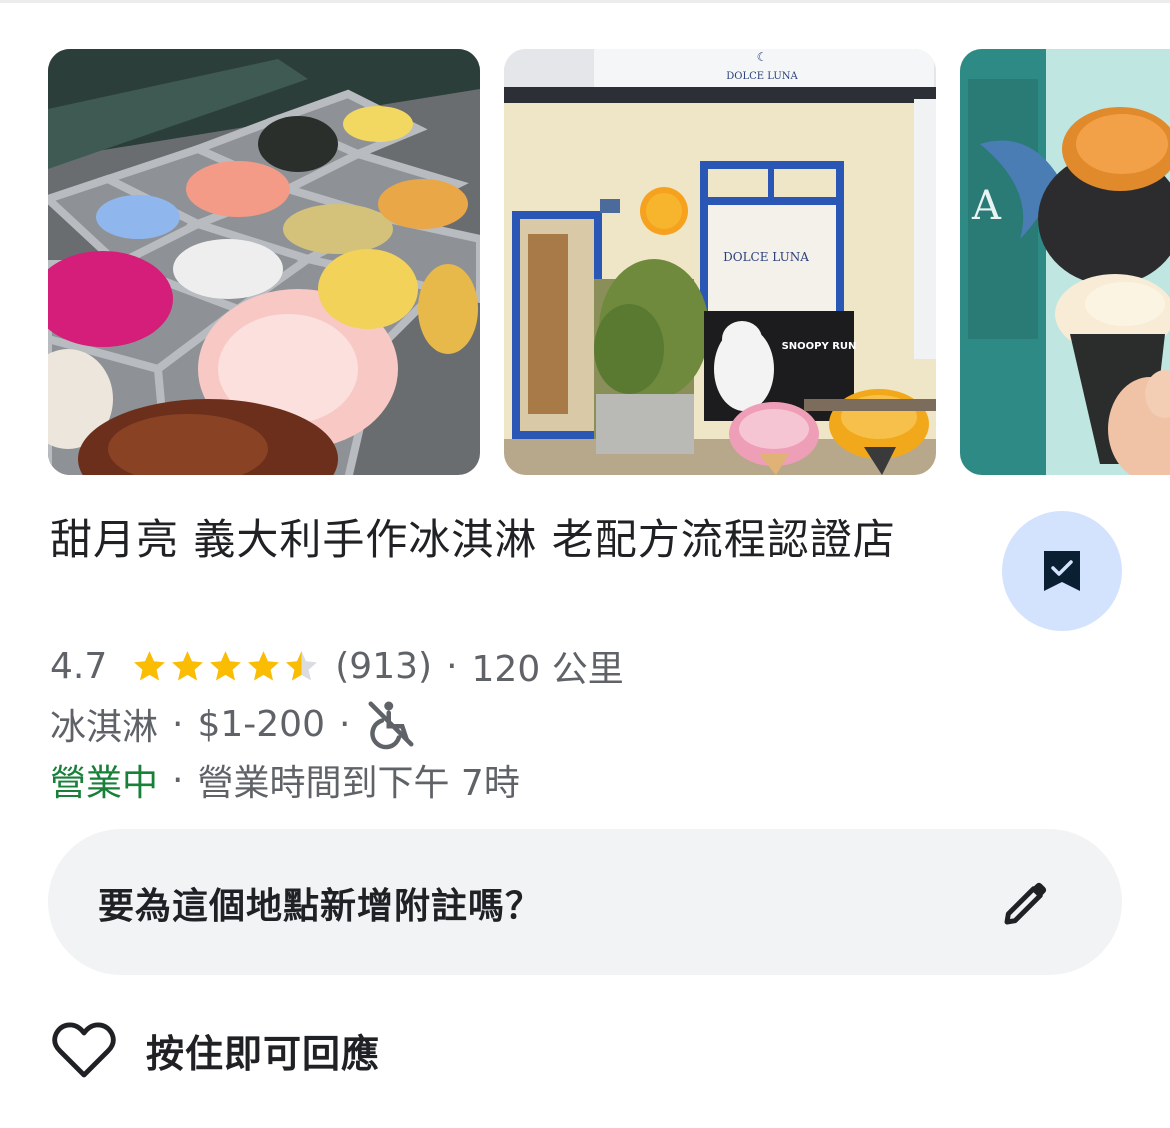  What do you see at coordinates (473, 539) in the screenshot?
I see `place-title: 甜月亮 義大利手作冰淇淋 老配方流程認證店` at bounding box center [473, 539].